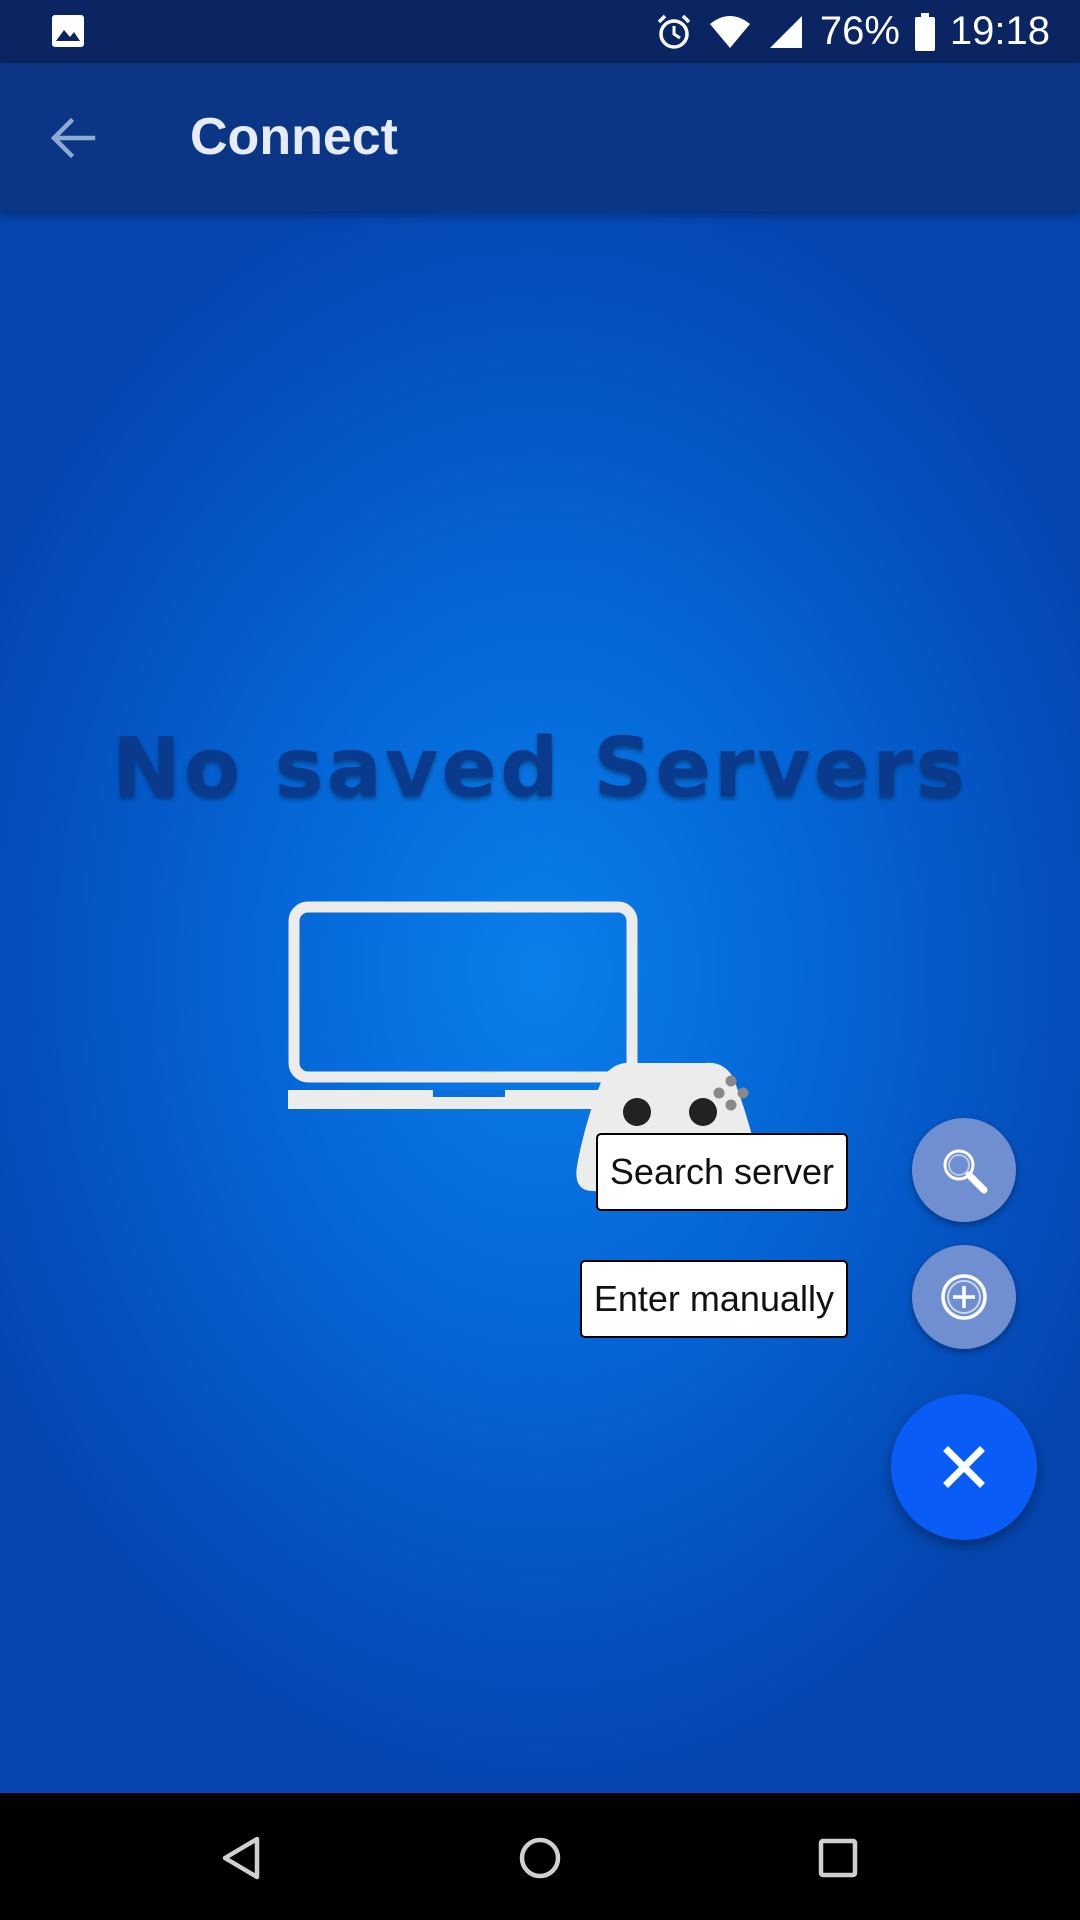  I want to click on nav-back-button, so click(242, 1858).